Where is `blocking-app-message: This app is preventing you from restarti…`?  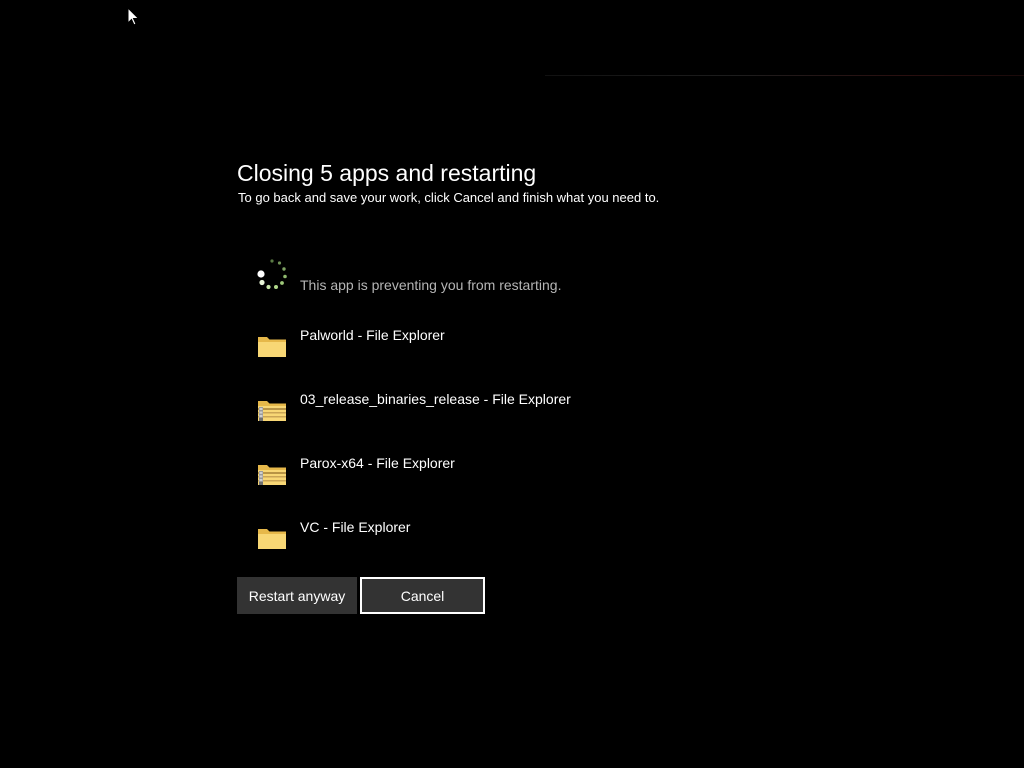 blocking-app-message: This app is preventing you from restarti… is located at coordinates (431, 285).